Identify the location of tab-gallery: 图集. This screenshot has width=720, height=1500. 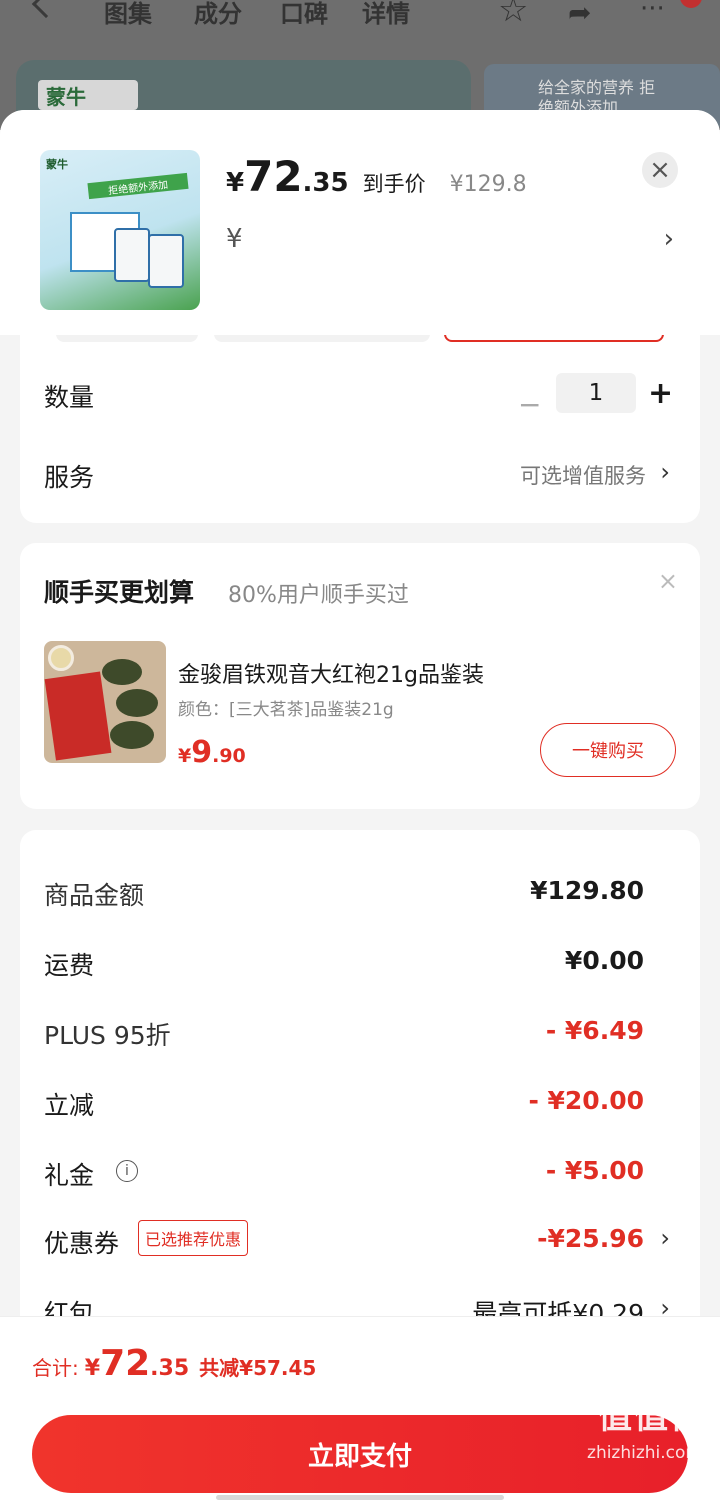
(128, 14).